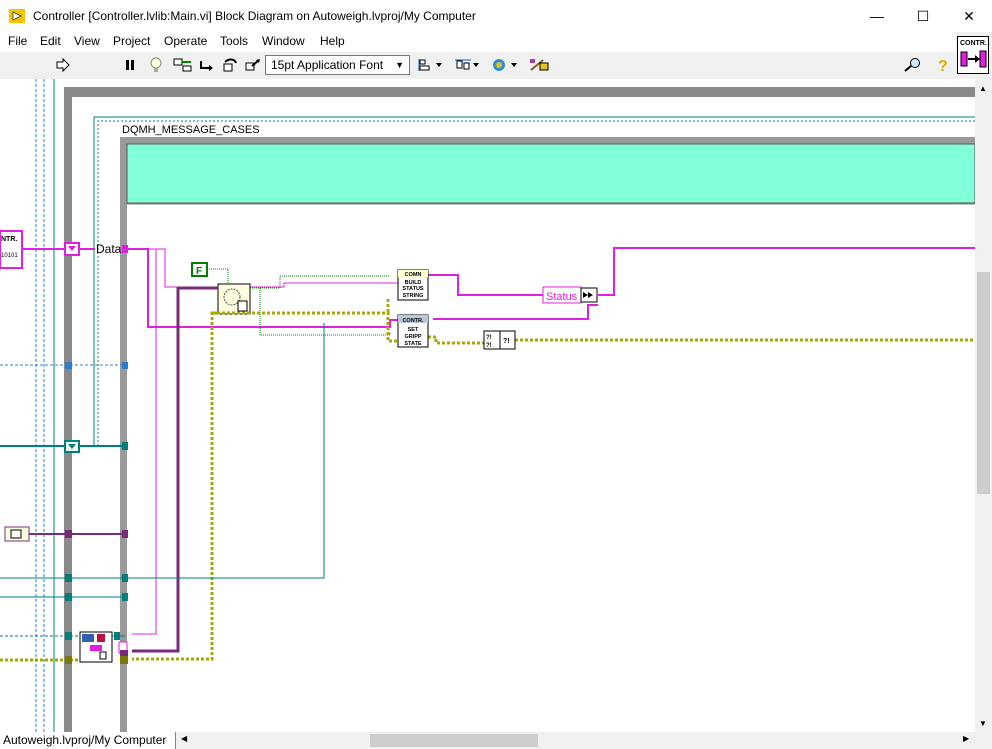 This screenshot has height=749, width=992. Describe the element at coordinates (505, 65) in the screenshot. I see `reorder-icon` at that location.